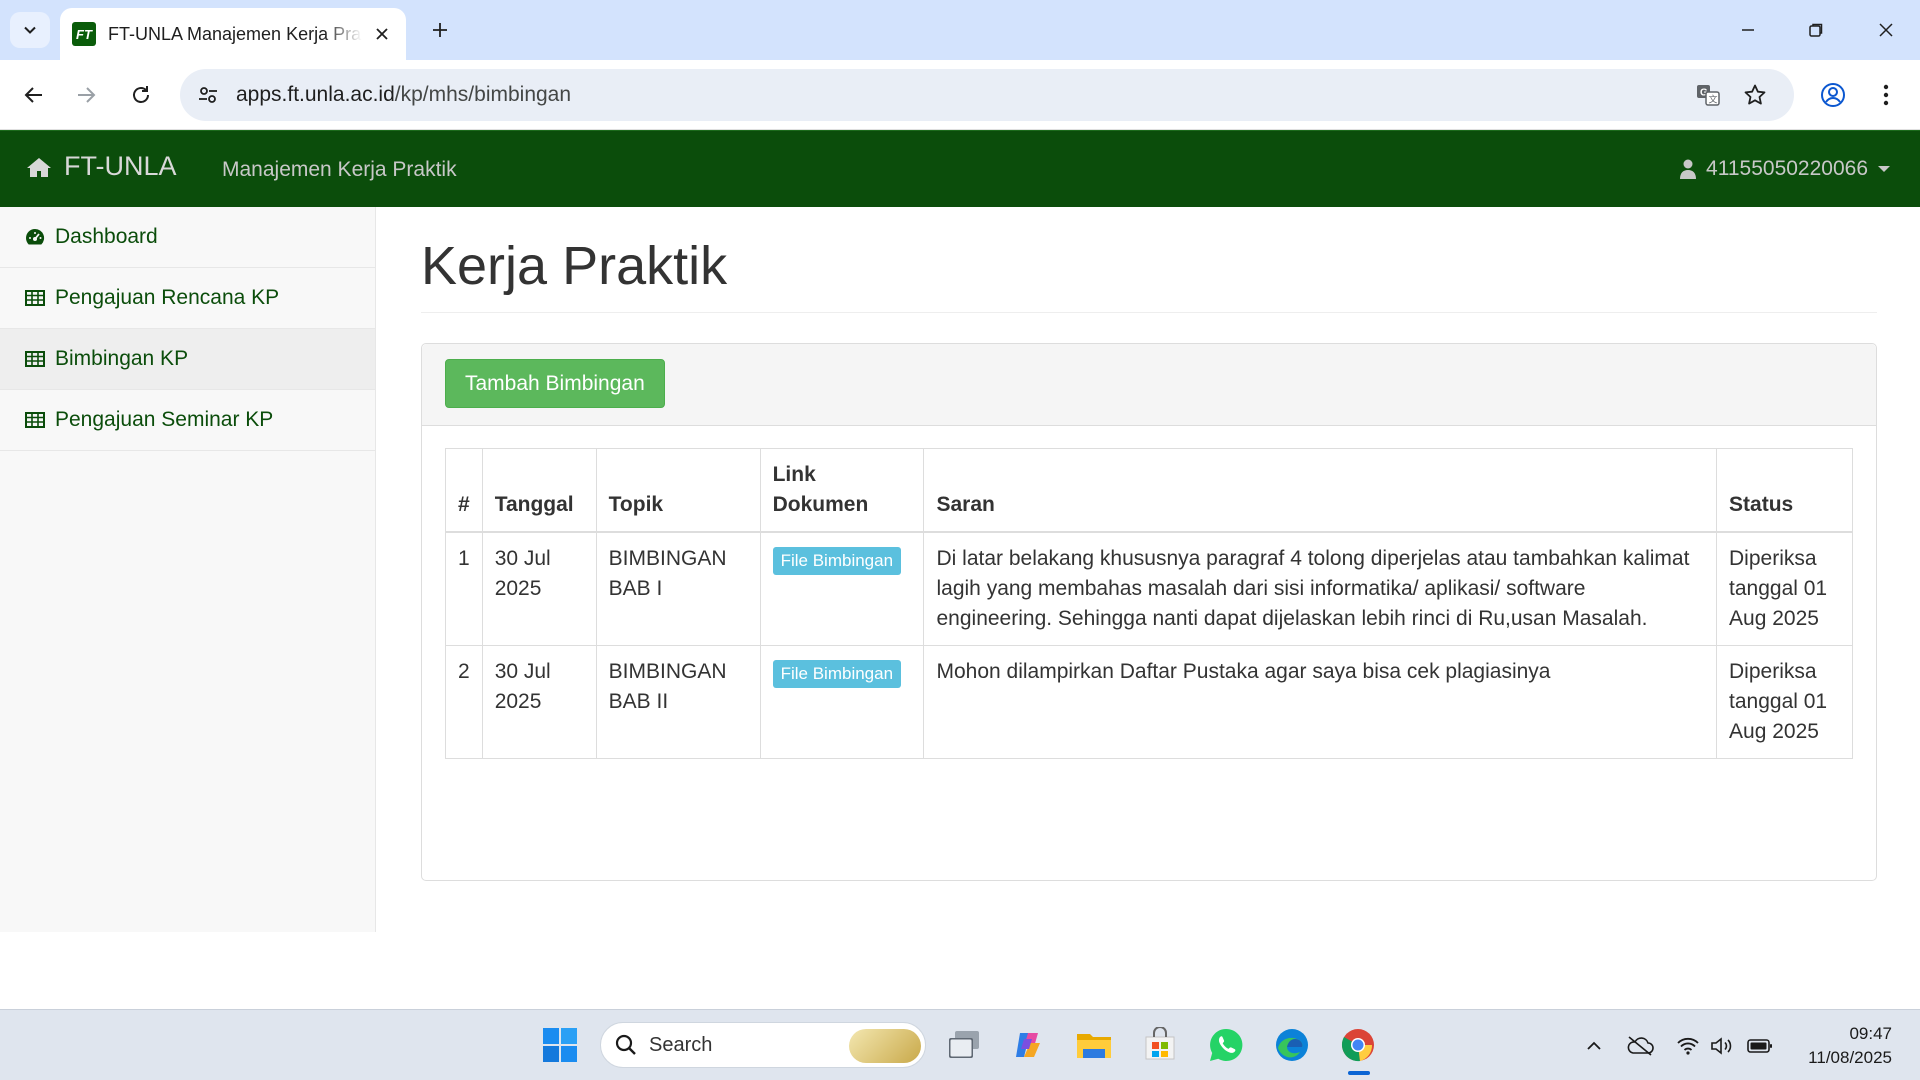  I want to click on forward-button, so click(86, 95).